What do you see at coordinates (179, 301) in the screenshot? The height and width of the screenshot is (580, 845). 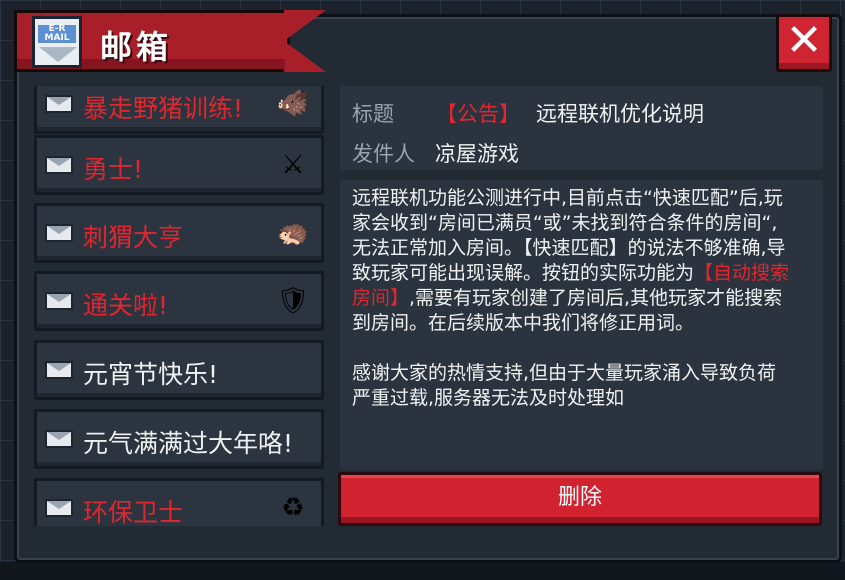 I see `mail-item: 通关啦! 🛡` at bounding box center [179, 301].